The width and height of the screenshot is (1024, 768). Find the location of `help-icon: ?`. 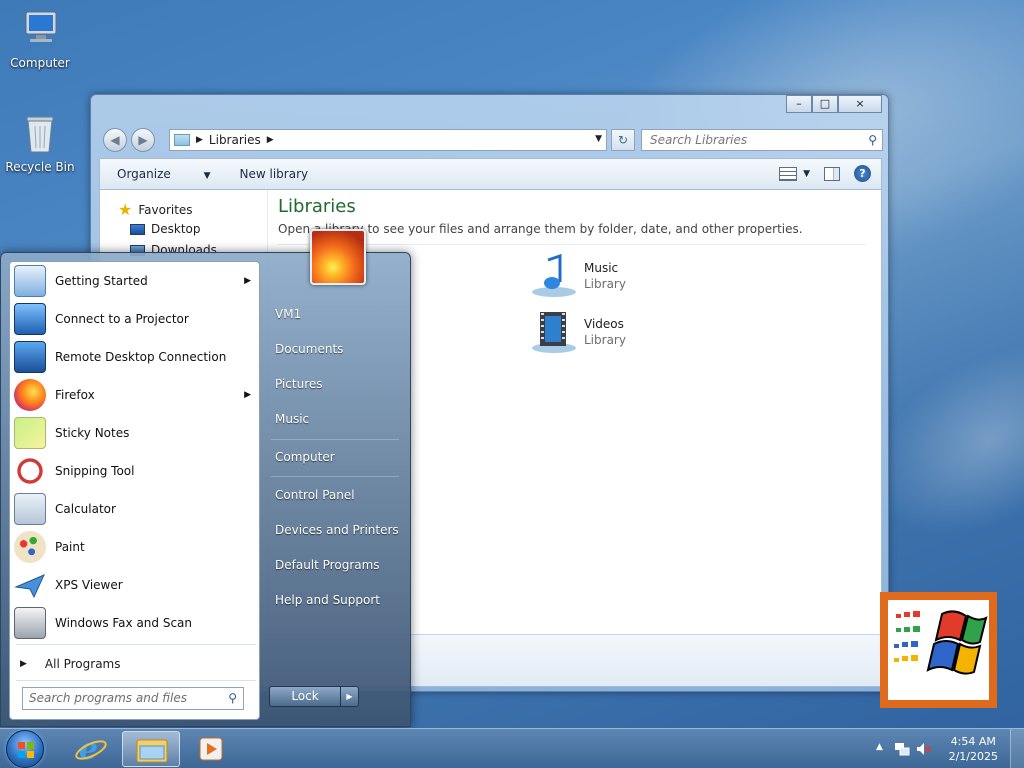

help-icon: ? is located at coordinates (862, 173).